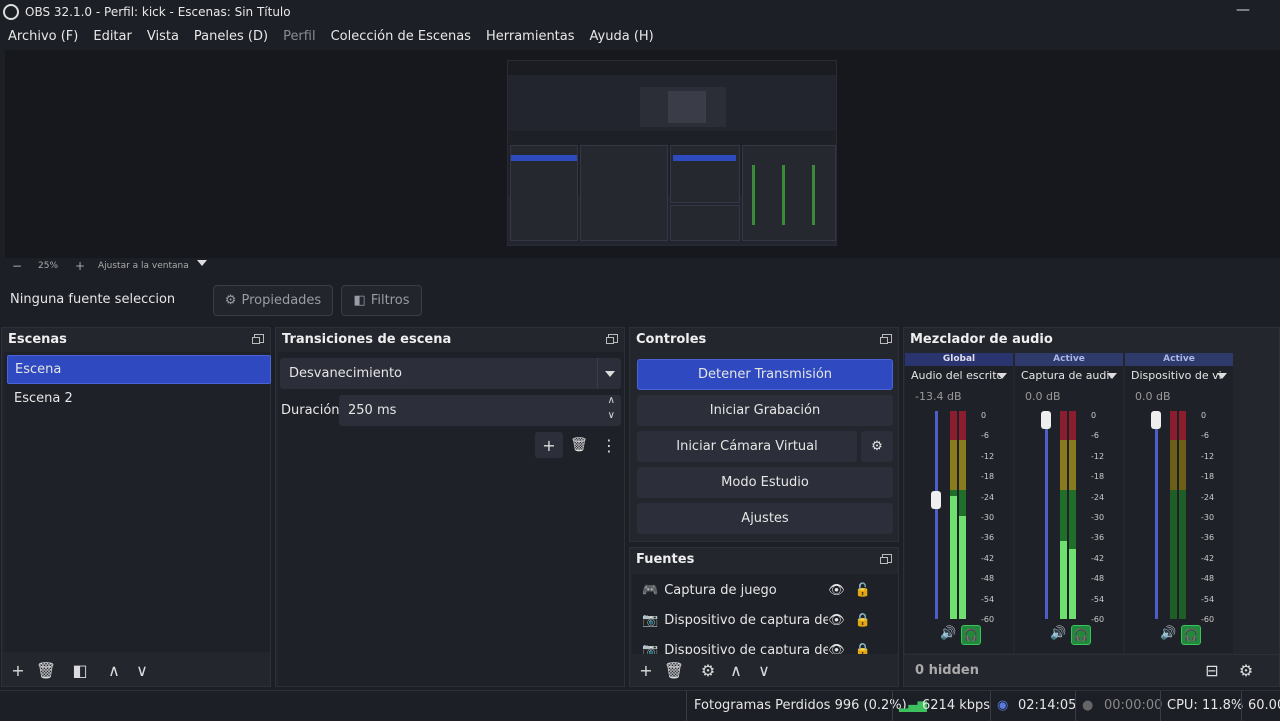 Image resolution: width=1280 pixels, height=721 pixels. I want to click on meter-tick: -6, so click(1095, 436).